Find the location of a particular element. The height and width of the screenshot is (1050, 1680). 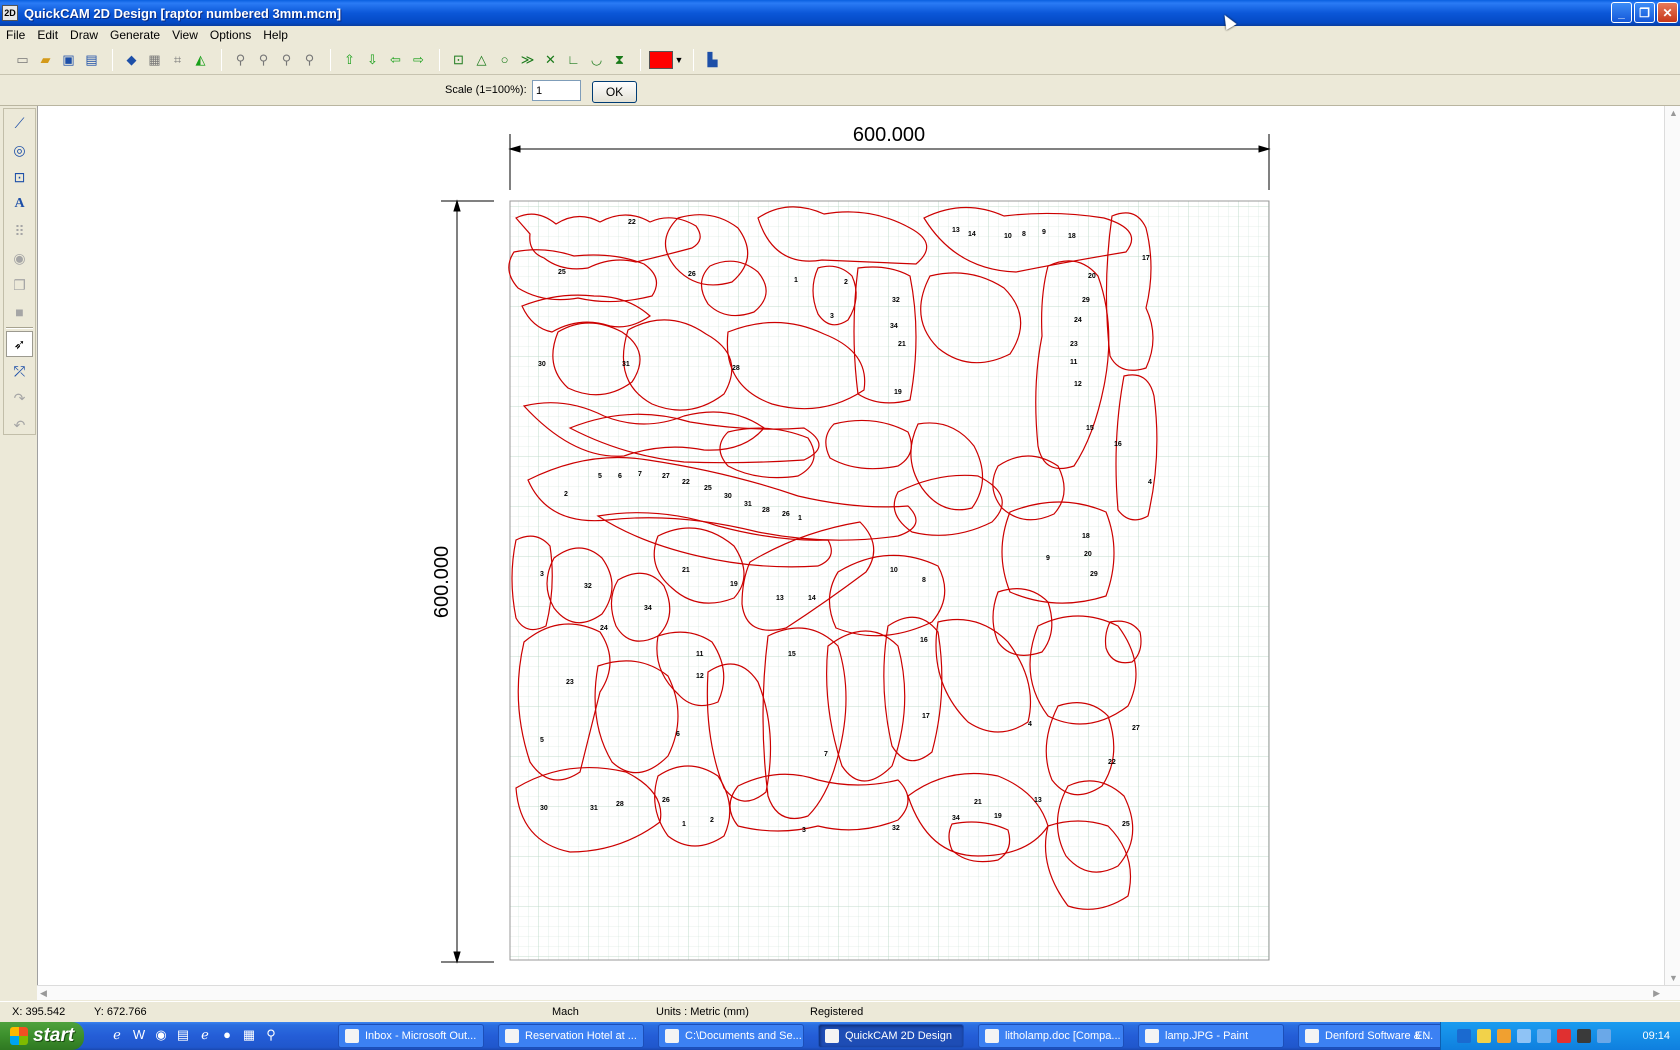

part-label: 22 is located at coordinates (686, 482).